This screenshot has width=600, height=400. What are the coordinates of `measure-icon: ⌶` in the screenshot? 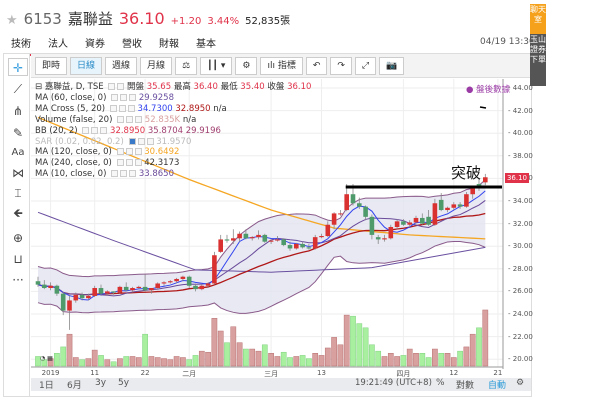 It's located at (18, 193).